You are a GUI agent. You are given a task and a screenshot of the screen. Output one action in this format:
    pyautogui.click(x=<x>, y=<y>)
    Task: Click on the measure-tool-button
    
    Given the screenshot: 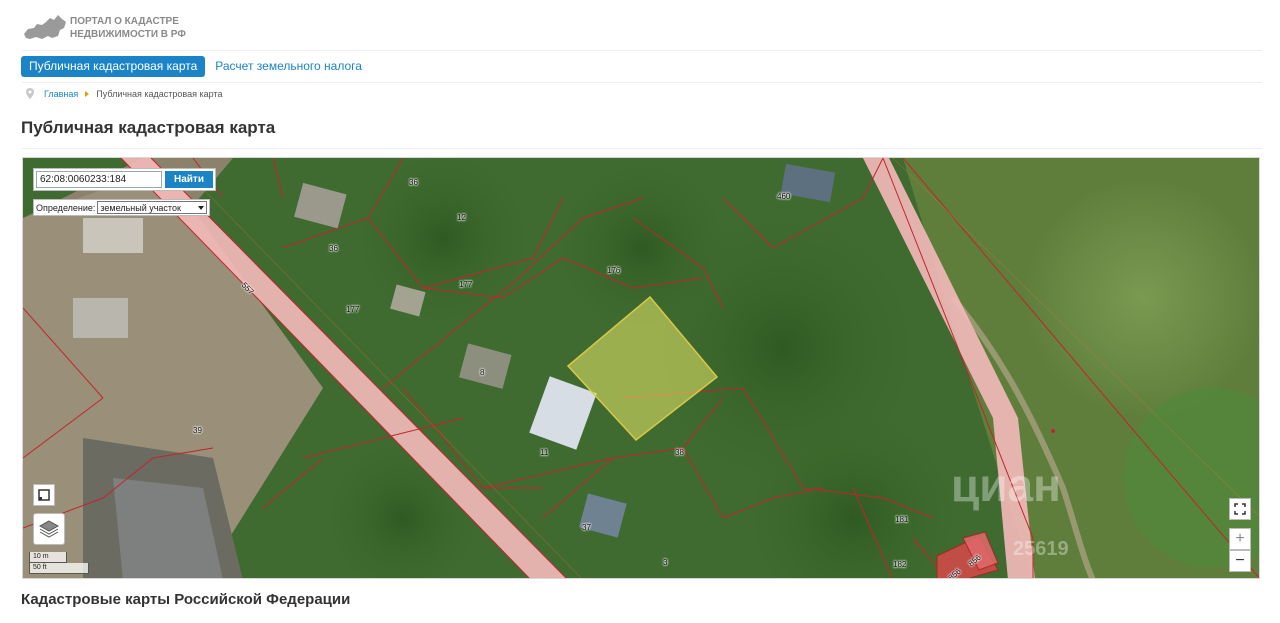 What is the action you would take?
    pyautogui.click(x=44, y=495)
    